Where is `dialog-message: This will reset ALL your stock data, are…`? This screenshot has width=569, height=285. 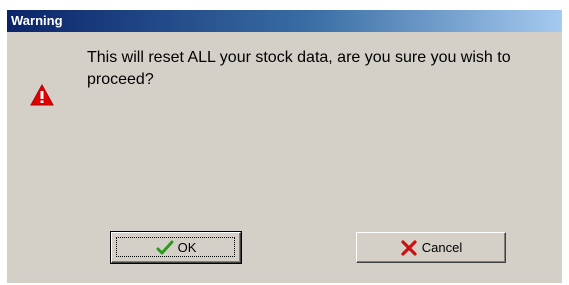 dialog-message: This will reset ALL your stock data, are… is located at coordinates (299, 68).